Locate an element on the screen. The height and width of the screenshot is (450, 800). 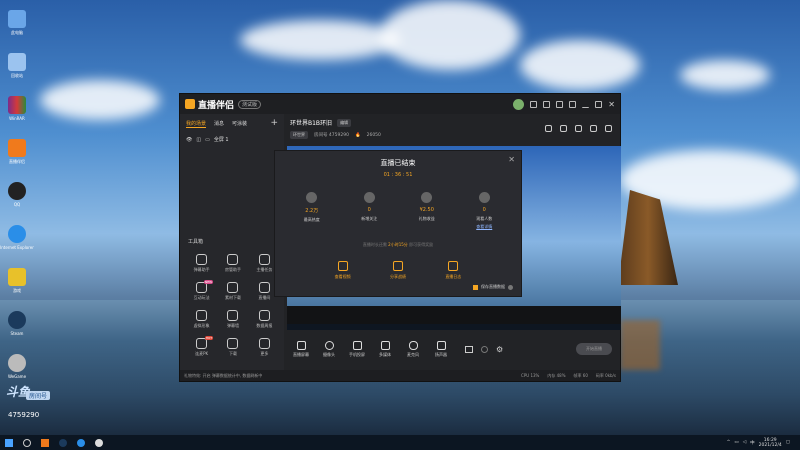
tool-barrage-wall: 弹幕墙 is located at coordinates (232, 319).